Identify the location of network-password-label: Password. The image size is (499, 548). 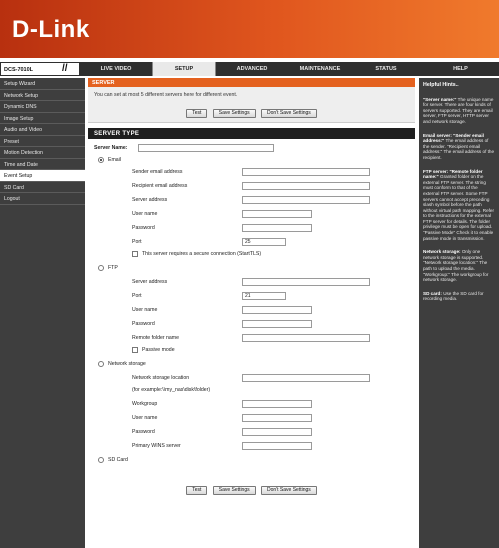
(143, 432).